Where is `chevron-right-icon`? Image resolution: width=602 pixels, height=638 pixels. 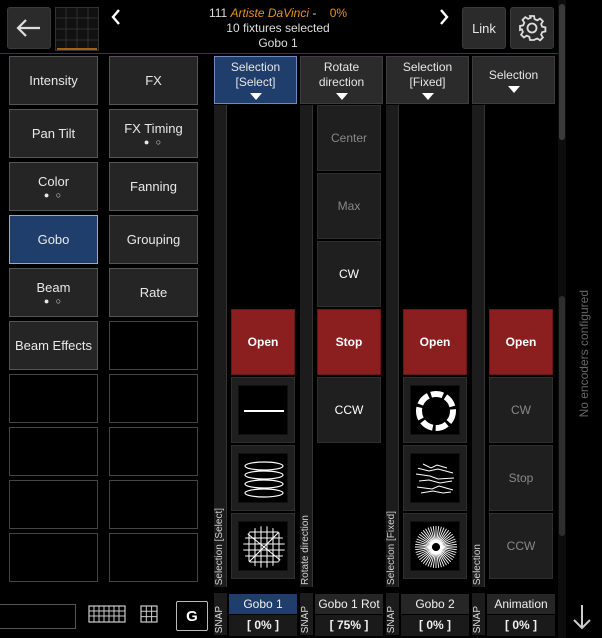
chevron-right-icon is located at coordinates (444, 17).